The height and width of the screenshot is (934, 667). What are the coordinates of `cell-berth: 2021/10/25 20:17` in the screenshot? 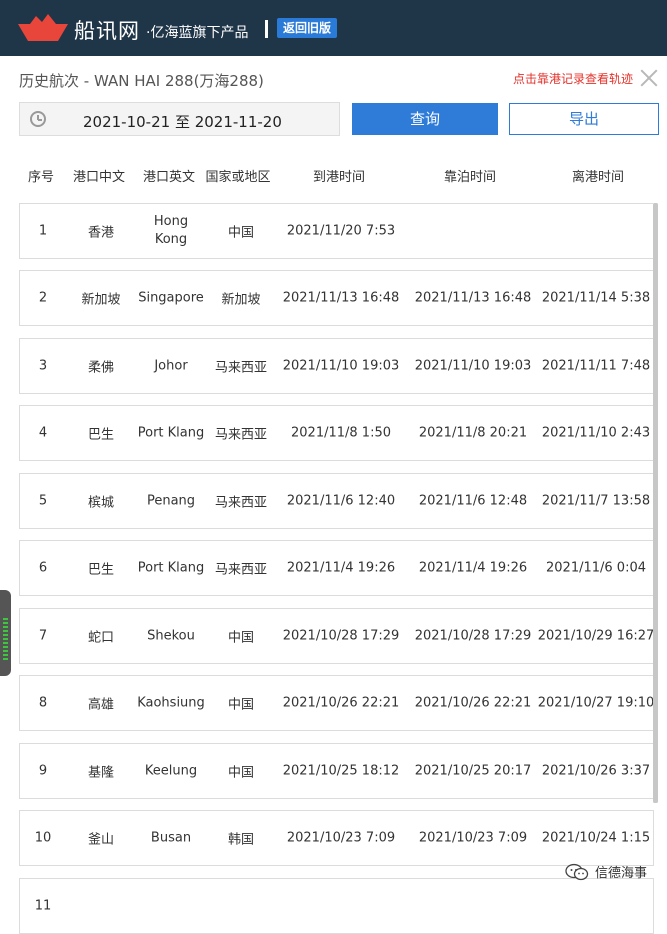 It's located at (473, 771).